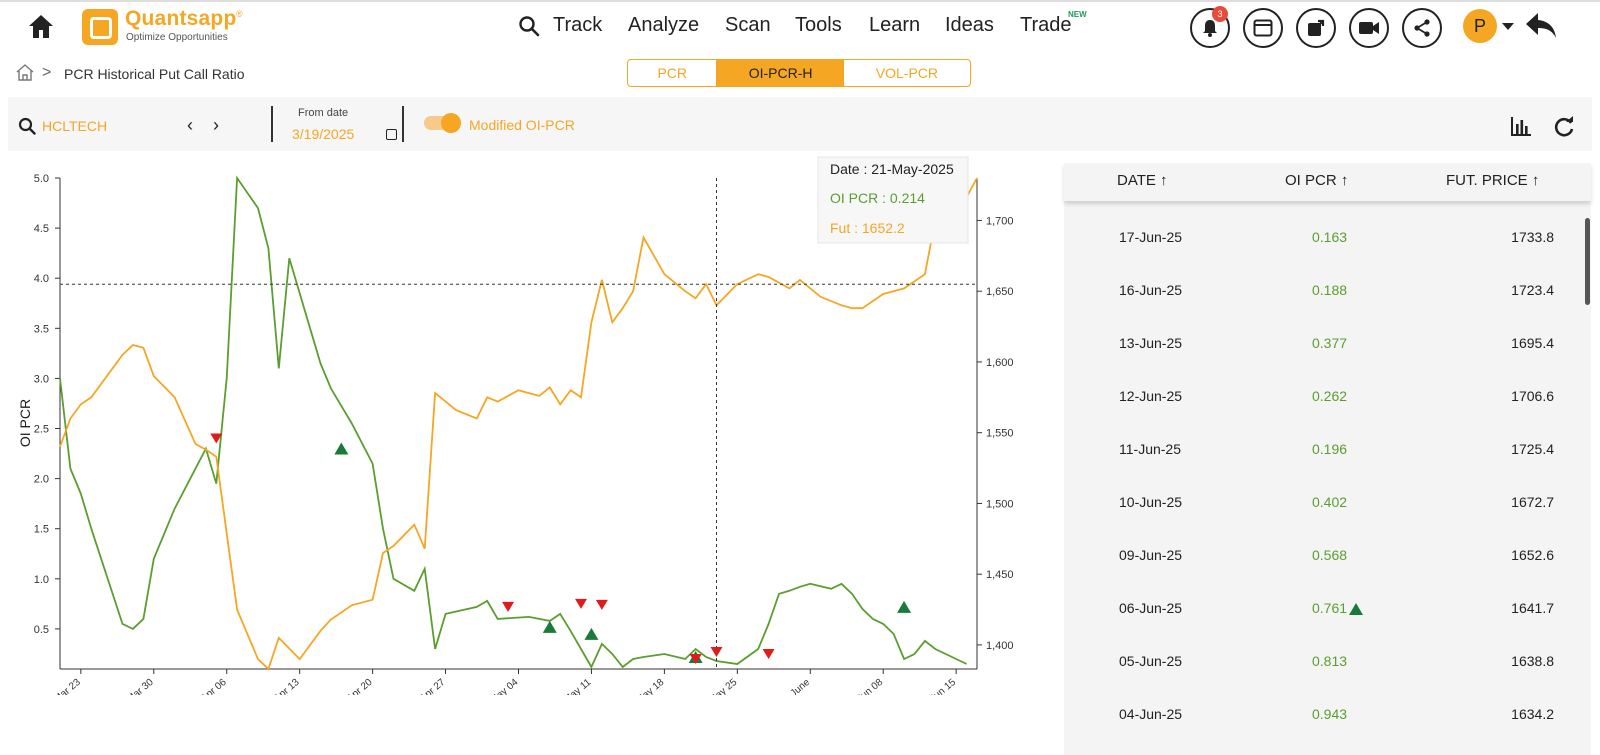  Describe the element at coordinates (154, 74) in the screenshot. I see `page-title: PCR Historical Put Call Ratio` at that location.